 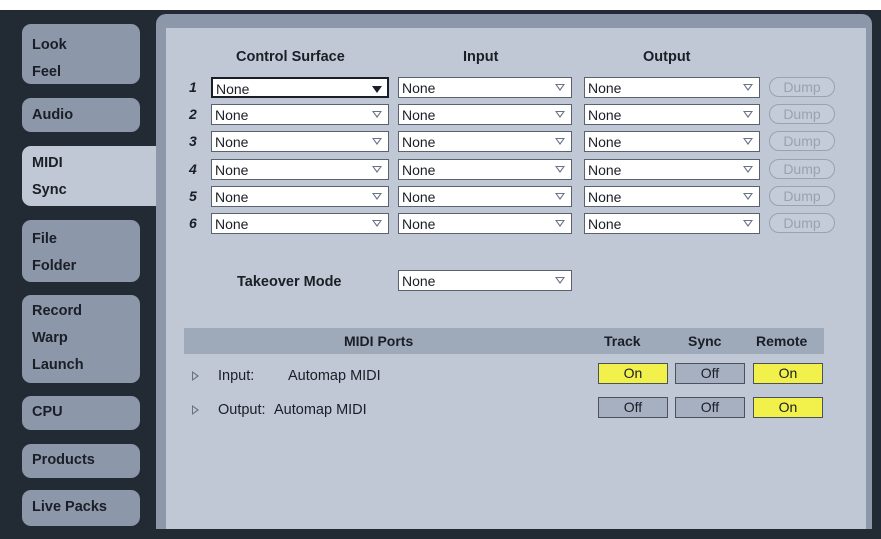 I want to click on midi-port-row-input: Input: Automap MIDI On Off On, so click(x=504, y=376).